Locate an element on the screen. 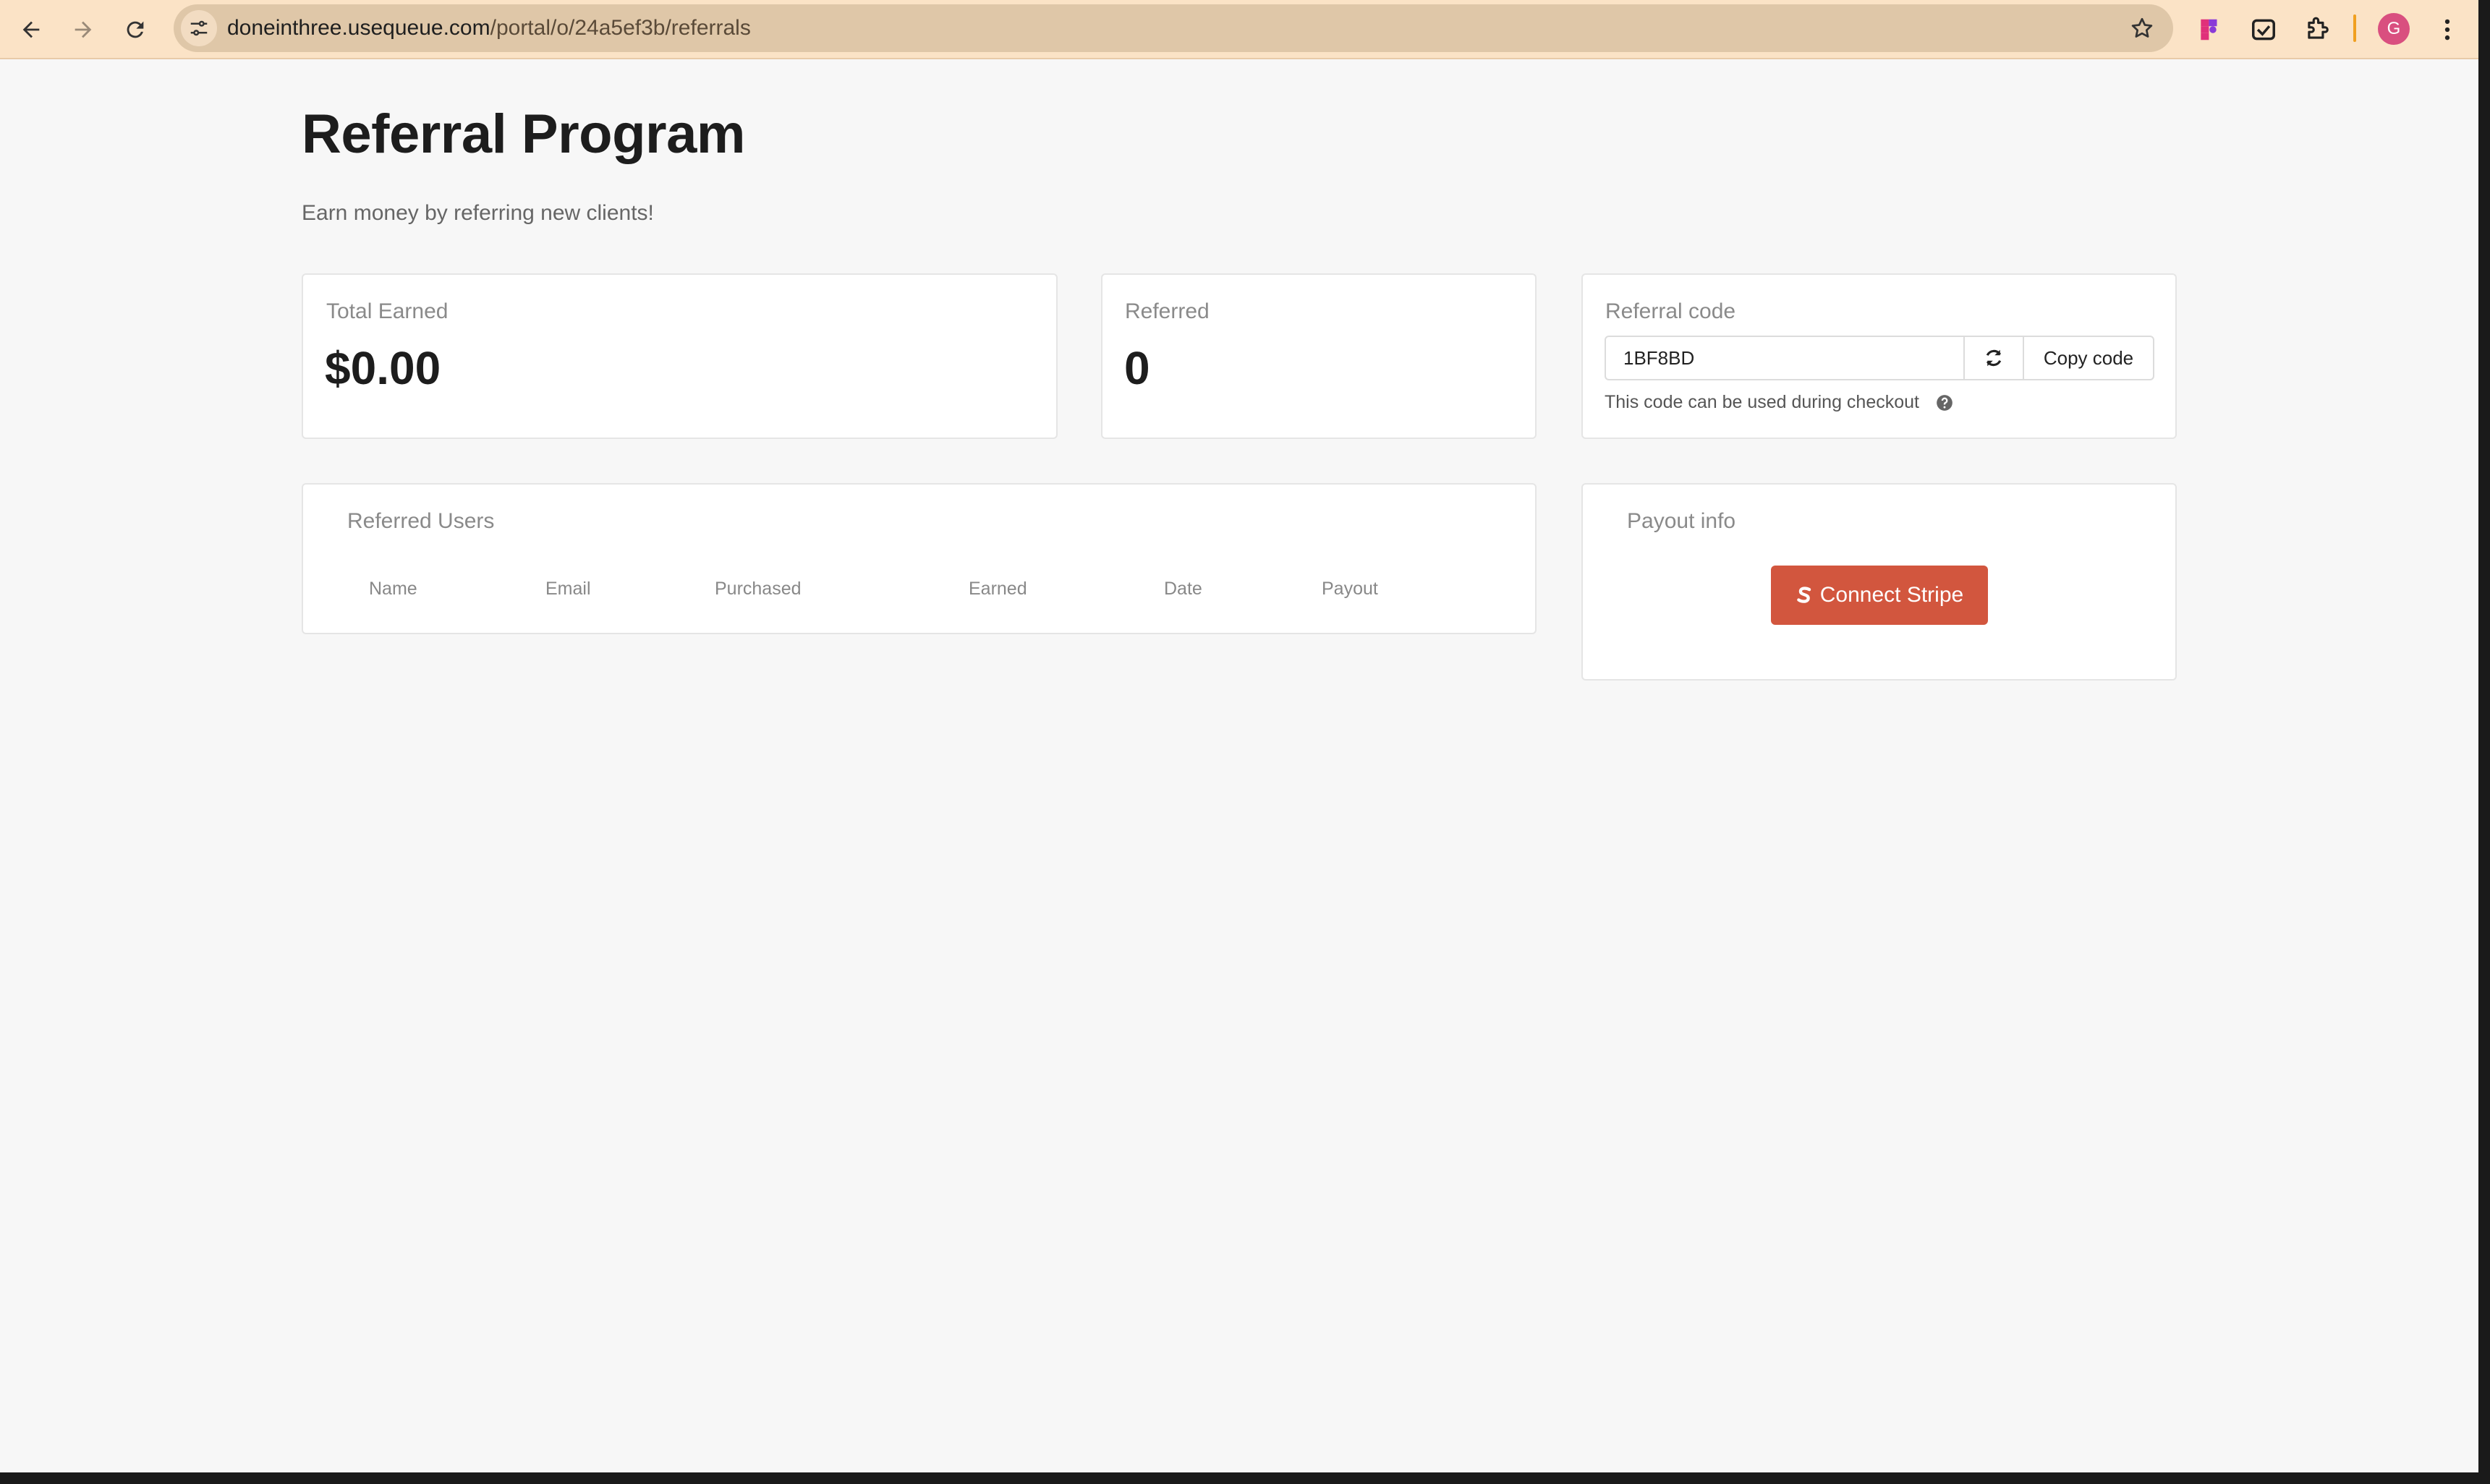 The image size is (2490, 1484). reload-button is located at coordinates (135, 30).